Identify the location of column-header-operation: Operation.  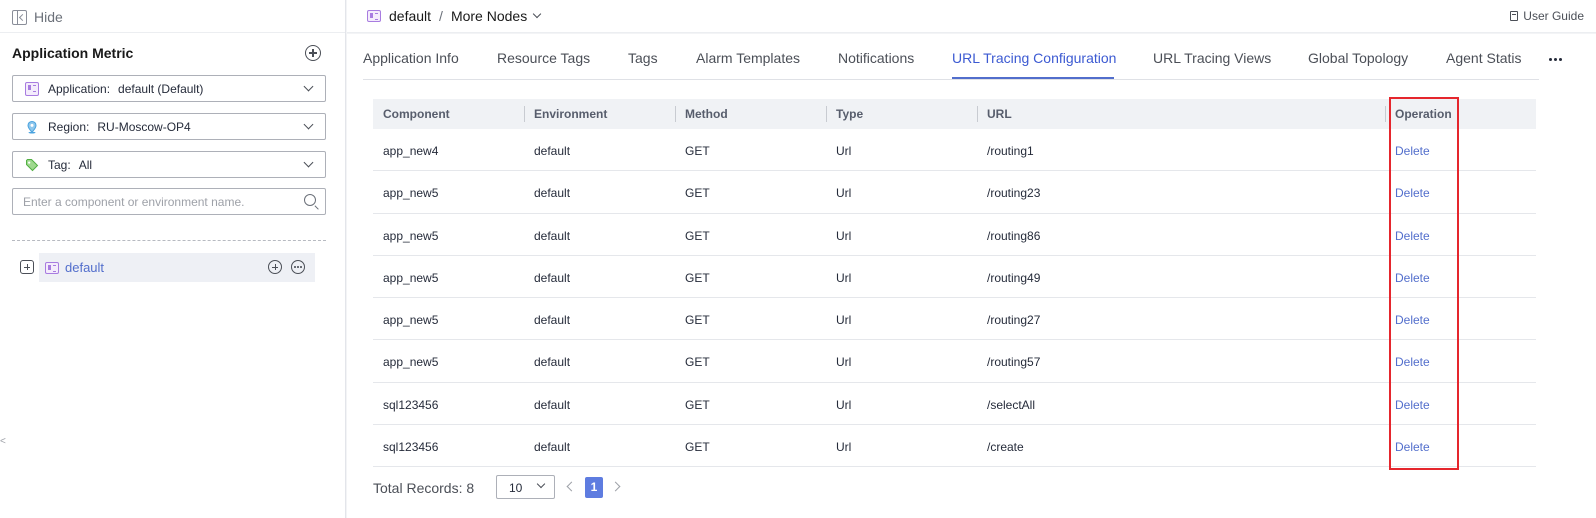
(1423, 114).